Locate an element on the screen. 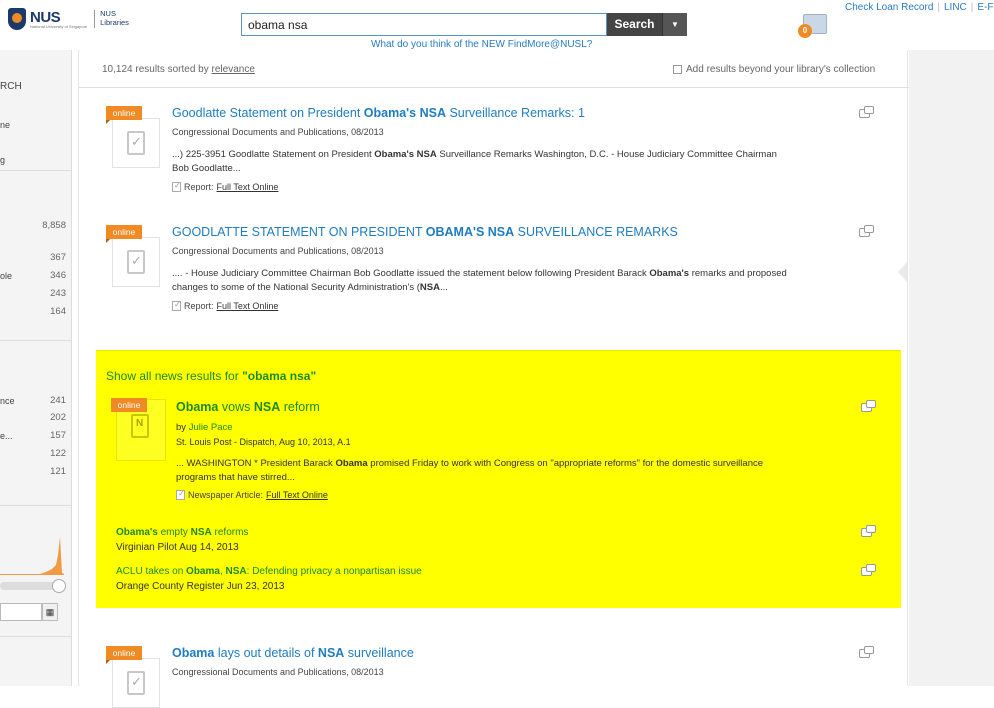 The width and height of the screenshot is (994, 708). calendar-icon: ▦ is located at coordinates (50, 612).